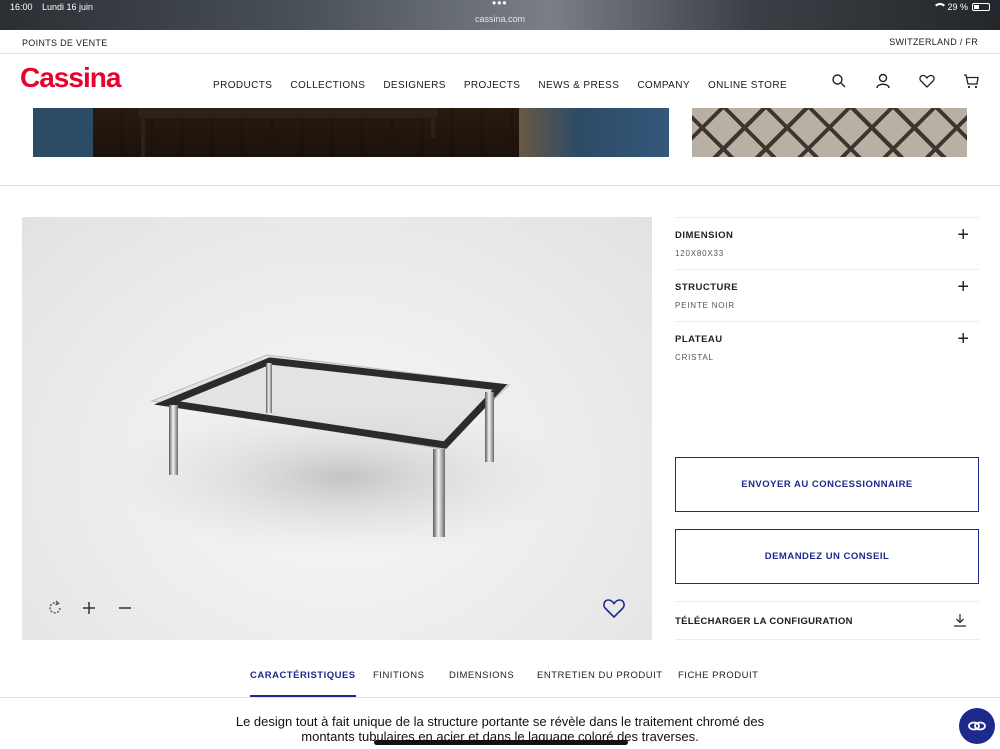 The width and height of the screenshot is (1000, 749). What do you see at coordinates (242, 85) in the screenshot?
I see `nav-products: PRODUCTS` at bounding box center [242, 85].